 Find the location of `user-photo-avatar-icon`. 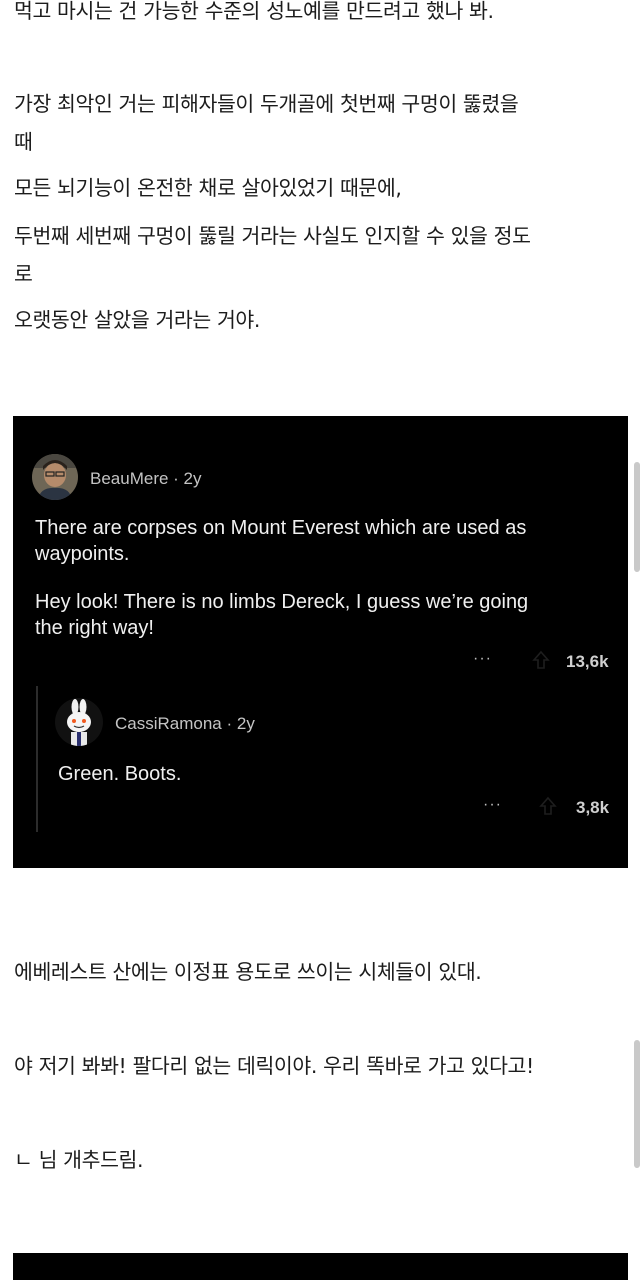

user-photo-avatar-icon is located at coordinates (55, 477).